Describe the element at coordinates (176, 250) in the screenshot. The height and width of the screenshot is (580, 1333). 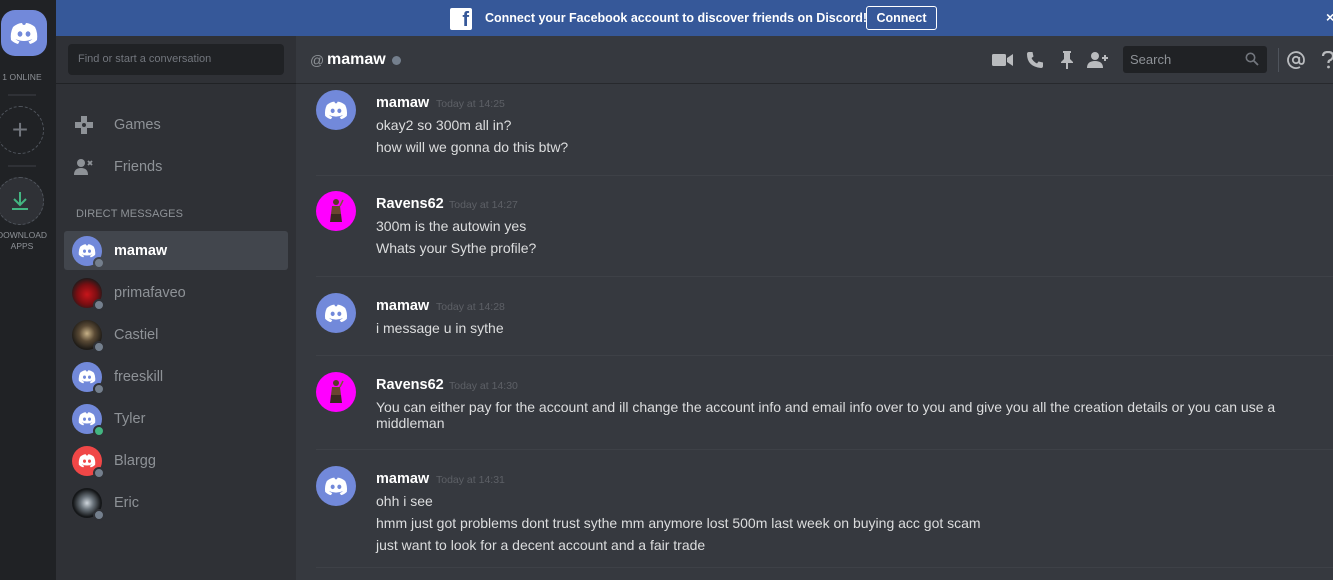
I see `dm-item-mamaw: mamaw` at that location.